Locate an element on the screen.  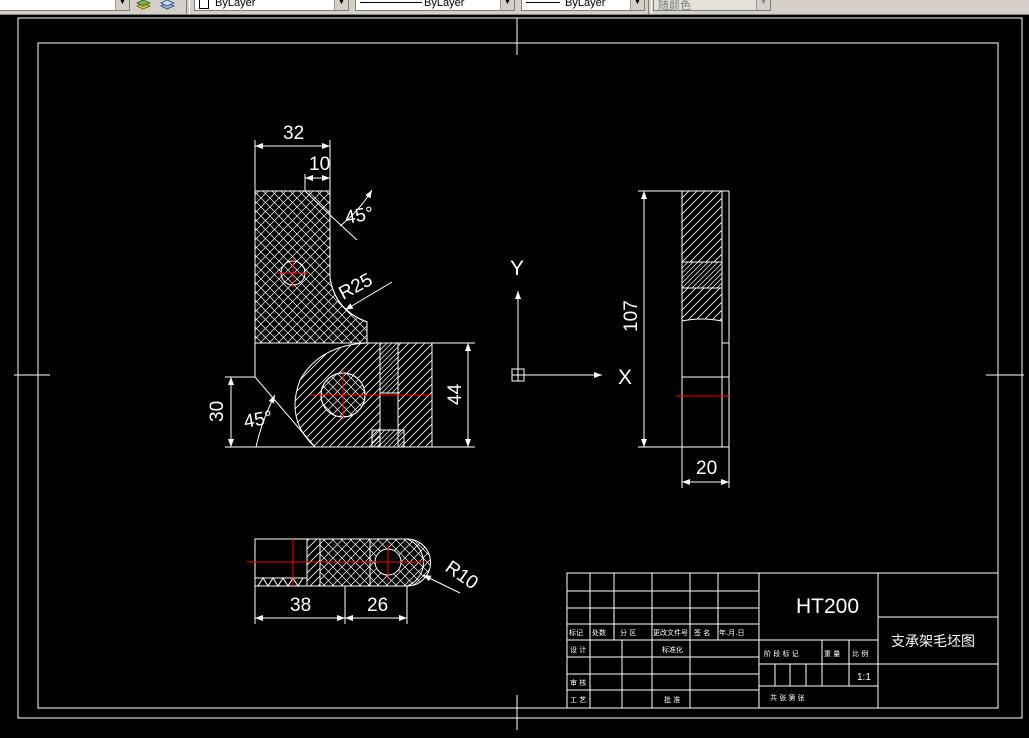
drawing-name: 支承架毛坯图 is located at coordinates (933, 641).